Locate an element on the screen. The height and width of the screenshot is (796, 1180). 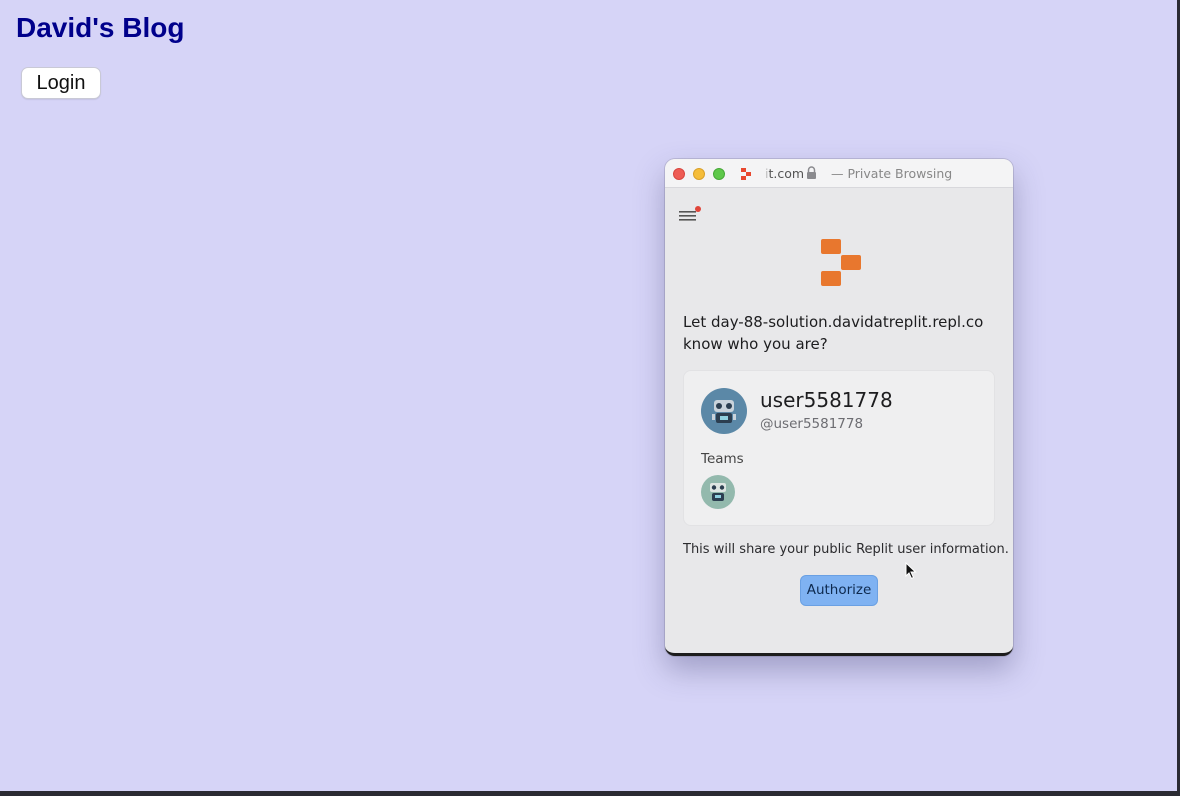
user-handle: @user5581778 is located at coordinates (812, 424).